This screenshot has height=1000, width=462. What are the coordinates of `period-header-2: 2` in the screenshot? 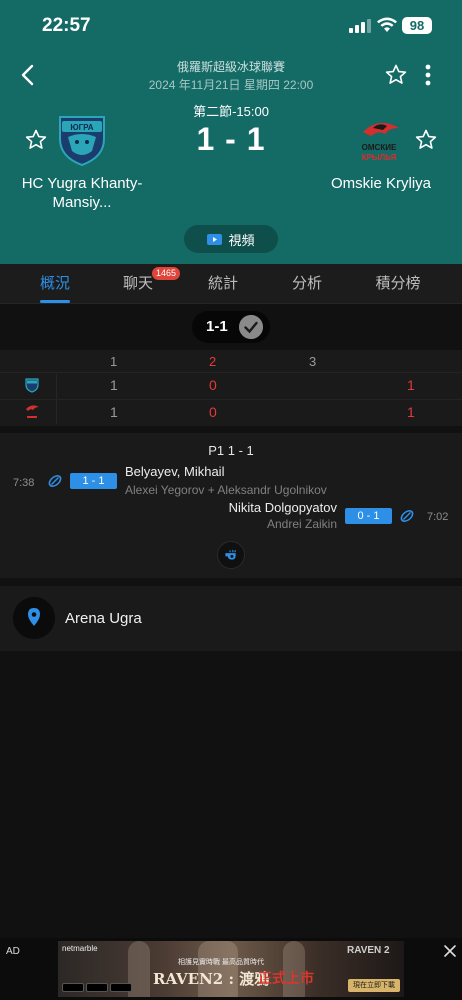 It's located at (213, 361).